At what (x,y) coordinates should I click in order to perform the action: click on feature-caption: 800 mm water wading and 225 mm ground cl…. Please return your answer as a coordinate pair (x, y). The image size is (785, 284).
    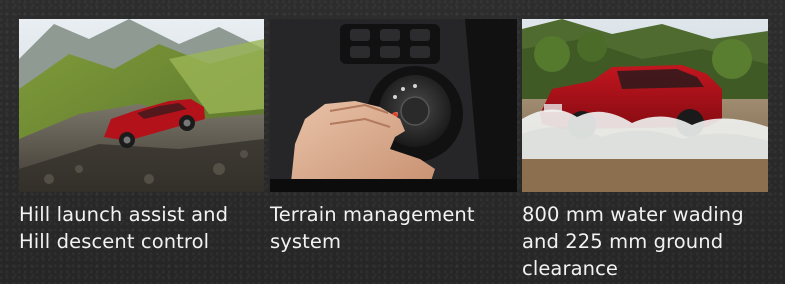
    Looking at the image, I should click on (633, 241).